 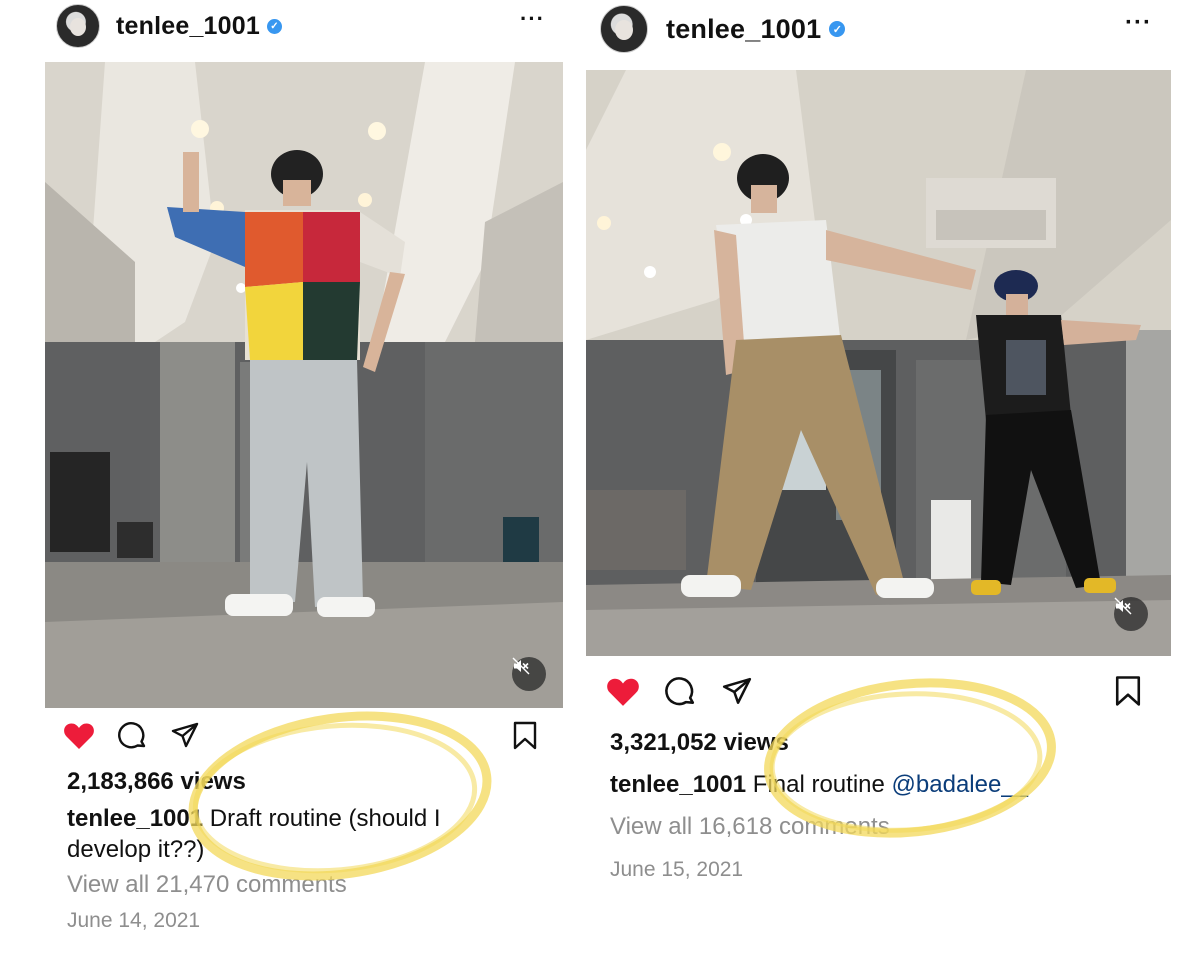 What do you see at coordinates (890, 784) in the screenshot?
I see `caption: tenlee_1001 Final routine @badalee__` at bounding box center [890, 784].